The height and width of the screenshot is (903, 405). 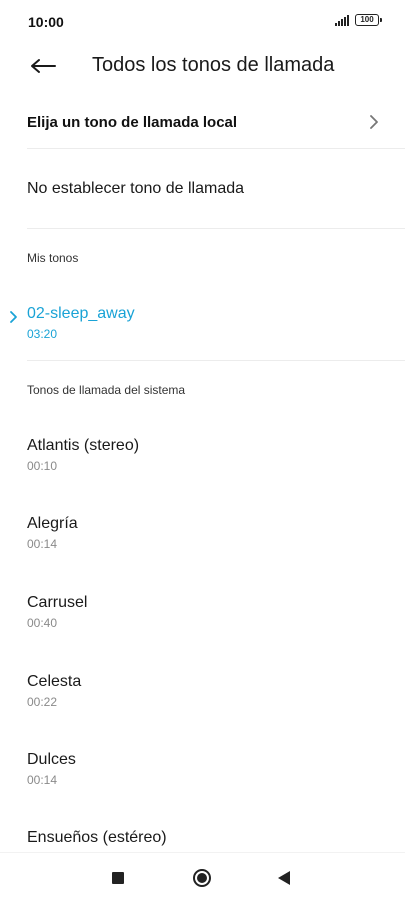 I want to click on tone-name: 02-sleep_away, so click(x=81, y=313).